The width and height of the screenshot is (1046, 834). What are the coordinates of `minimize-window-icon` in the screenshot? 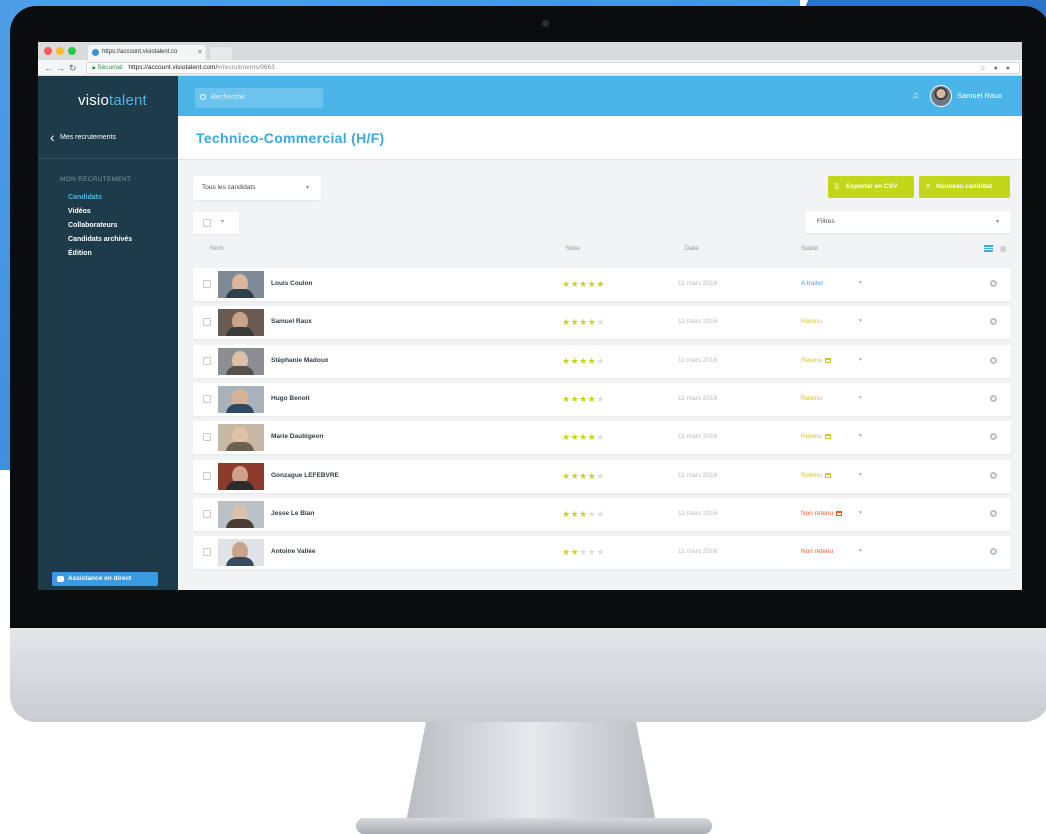 It's located at (60, 51).